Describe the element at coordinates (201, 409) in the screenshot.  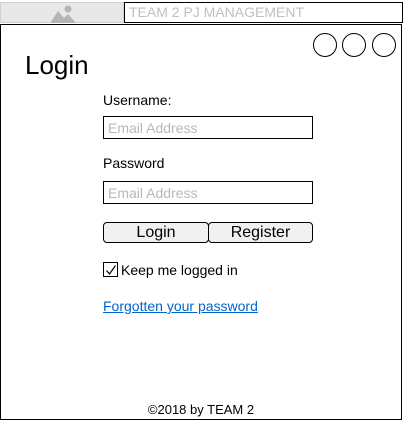
I see `footer-copyright: ©2018 by TEAM 2` at that location.